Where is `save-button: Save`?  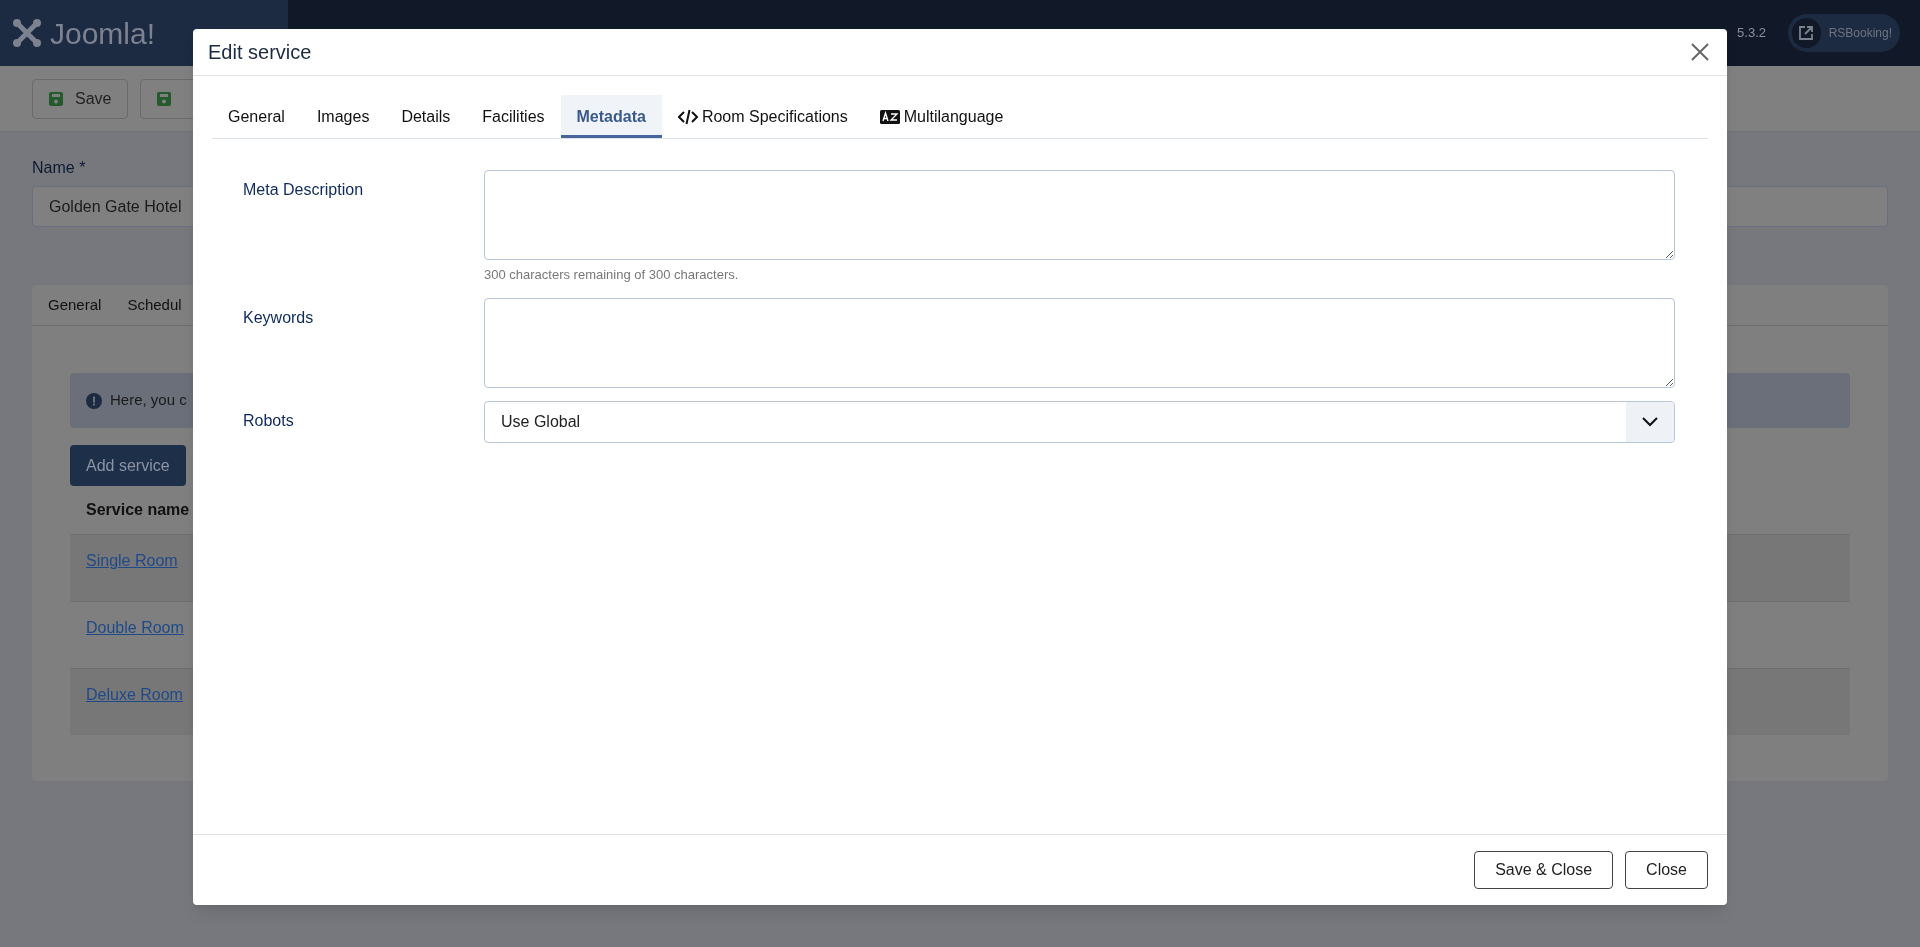 save-button: Save is located at coordinates (80, 98).